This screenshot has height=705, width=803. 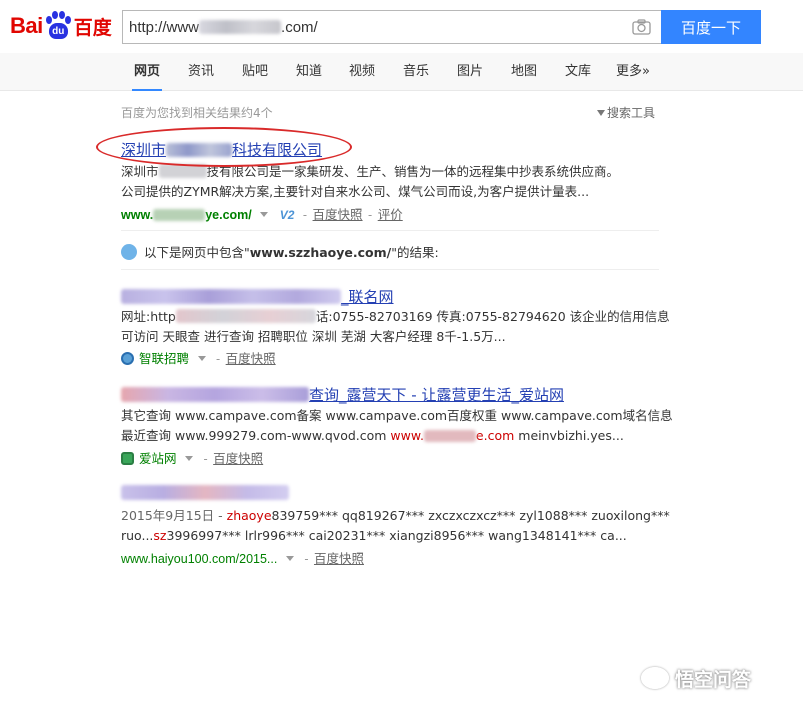 What do you see at coordinates (374, 27) in the screenshot?
I see `search-input: http://www .com/` at bounding box center [374, 27].